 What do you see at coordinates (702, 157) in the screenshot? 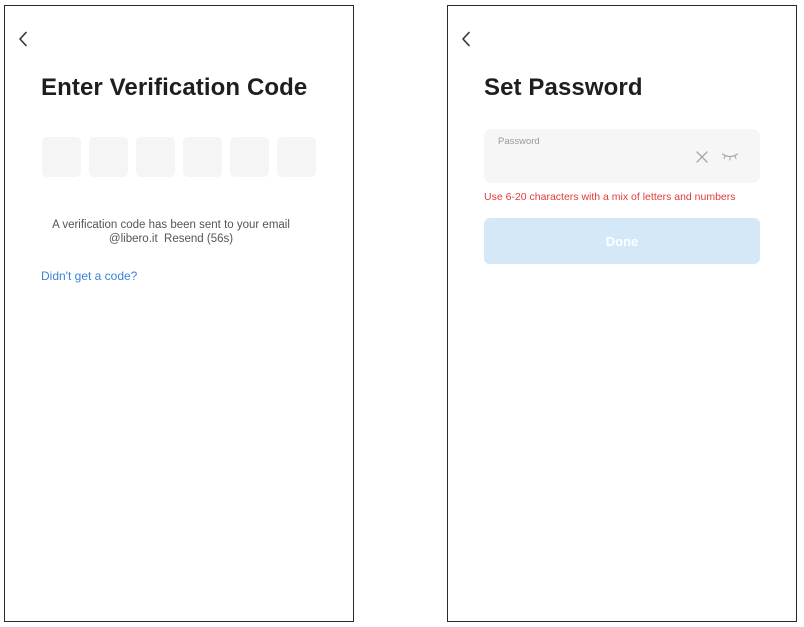
I see `close-icon` at bounding box center [702, 157].